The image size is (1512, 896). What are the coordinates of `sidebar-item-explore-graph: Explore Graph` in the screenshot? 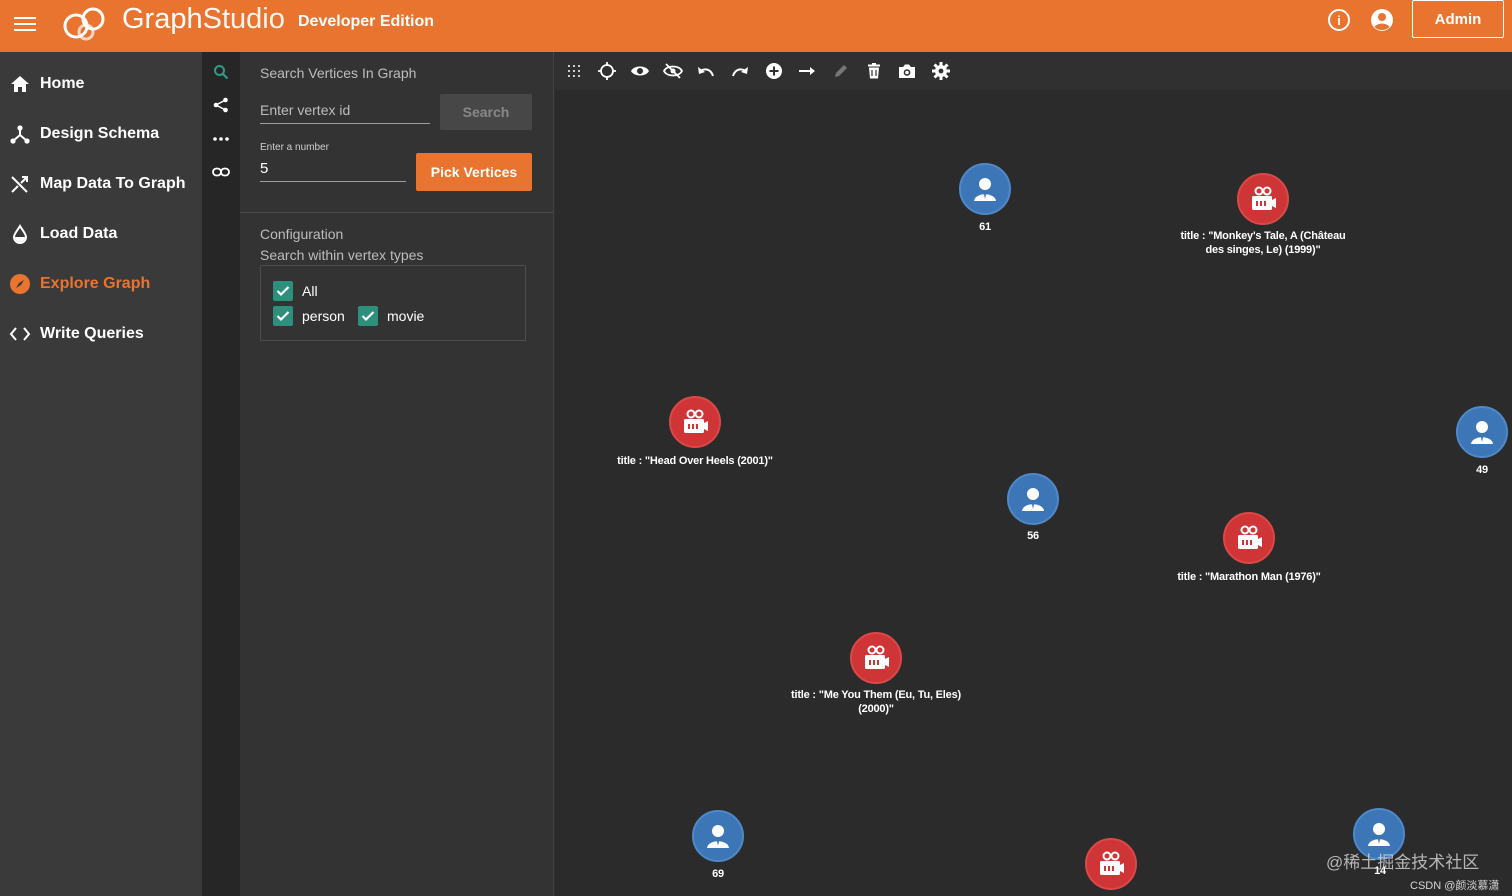 It's located at (101, 284).